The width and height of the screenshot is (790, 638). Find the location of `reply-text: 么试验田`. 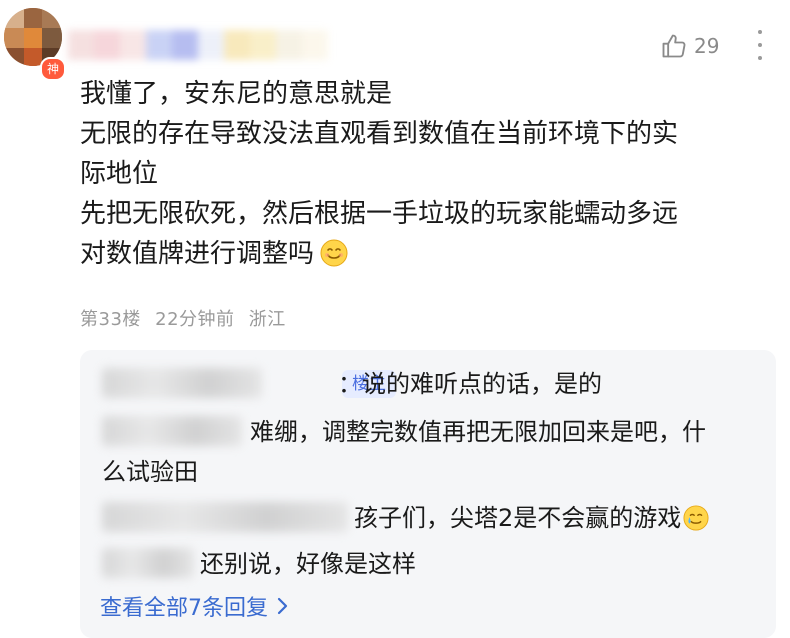

reply-text: 么试验田 is located at coordinates (150, 472).